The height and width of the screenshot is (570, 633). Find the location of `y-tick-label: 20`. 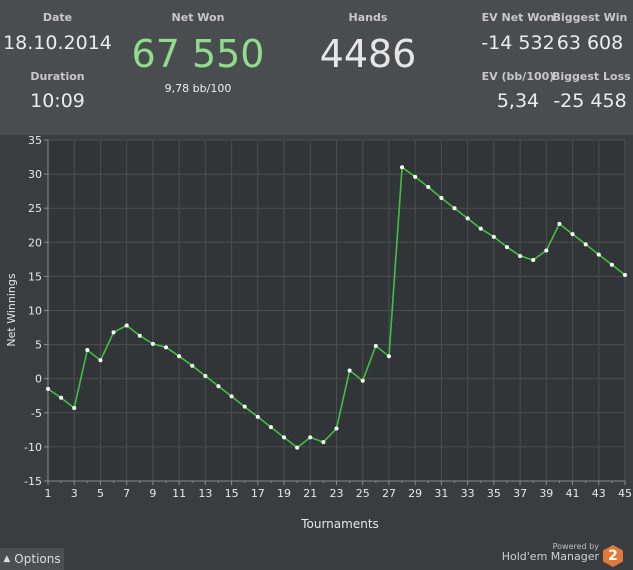

y-tick-label: 20 is located at coordinates (35, 242).